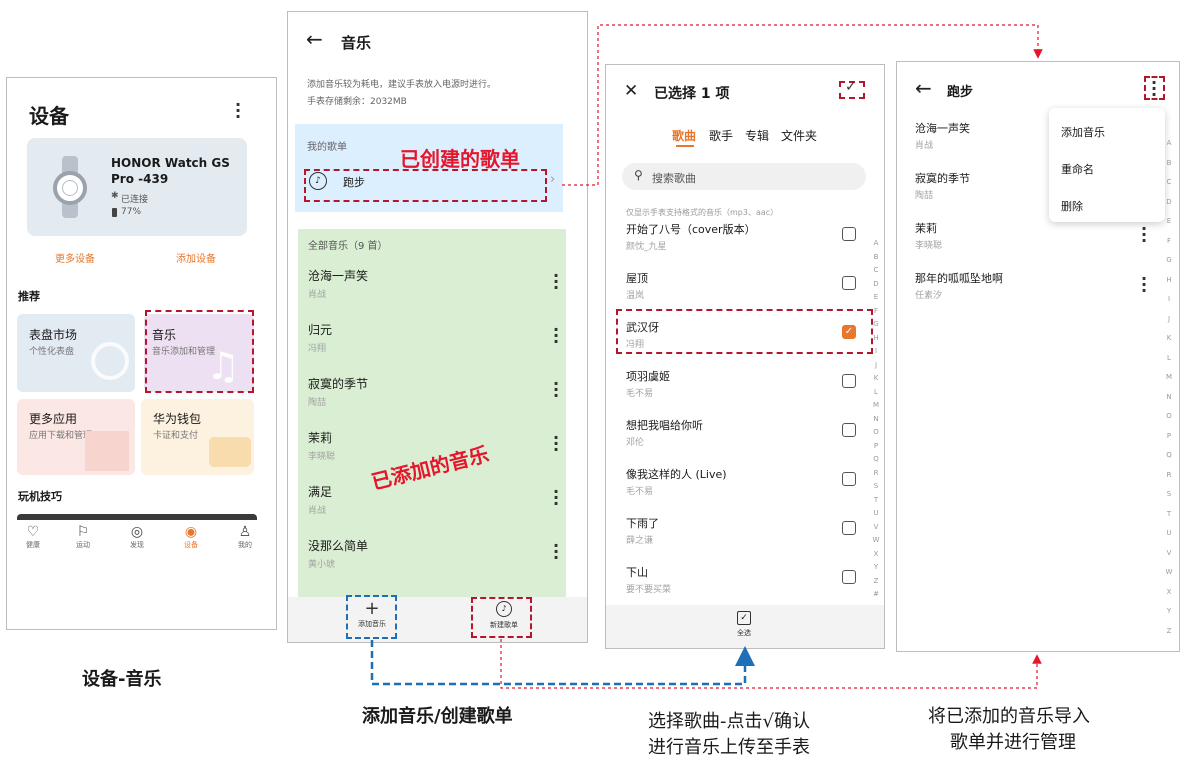 The width and height of the screenshot is (1186, 763). What do you see at coordinates (729, 721) in the screenshot?
I see `caption-select-line1: 选择歌曲-点击√确认` at bounding box center [729, 721].